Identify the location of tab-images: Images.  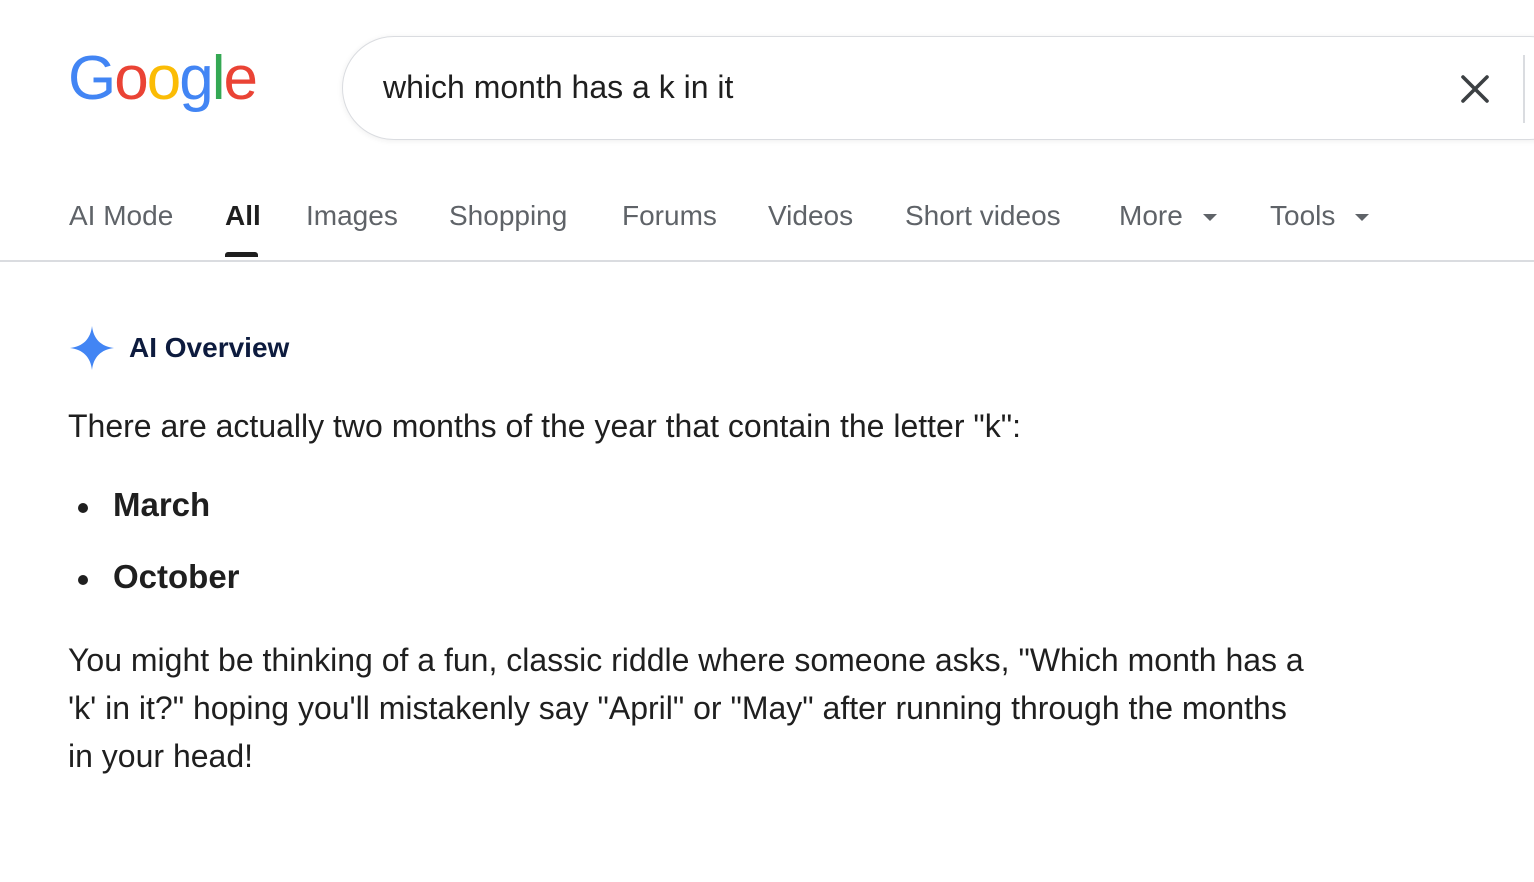
(352, 216).